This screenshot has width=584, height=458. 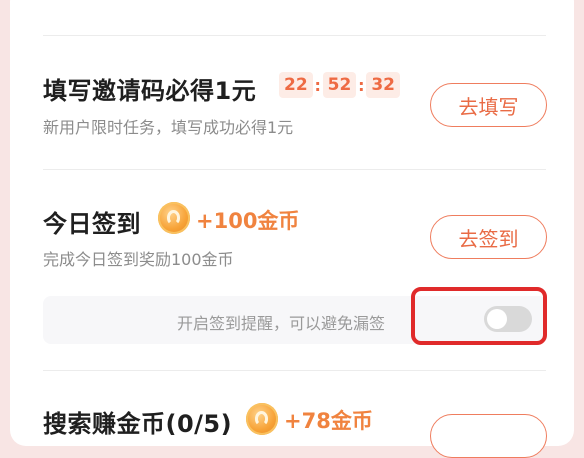 I want to click on timer-minutes: 52, so click(x=339, y=85).